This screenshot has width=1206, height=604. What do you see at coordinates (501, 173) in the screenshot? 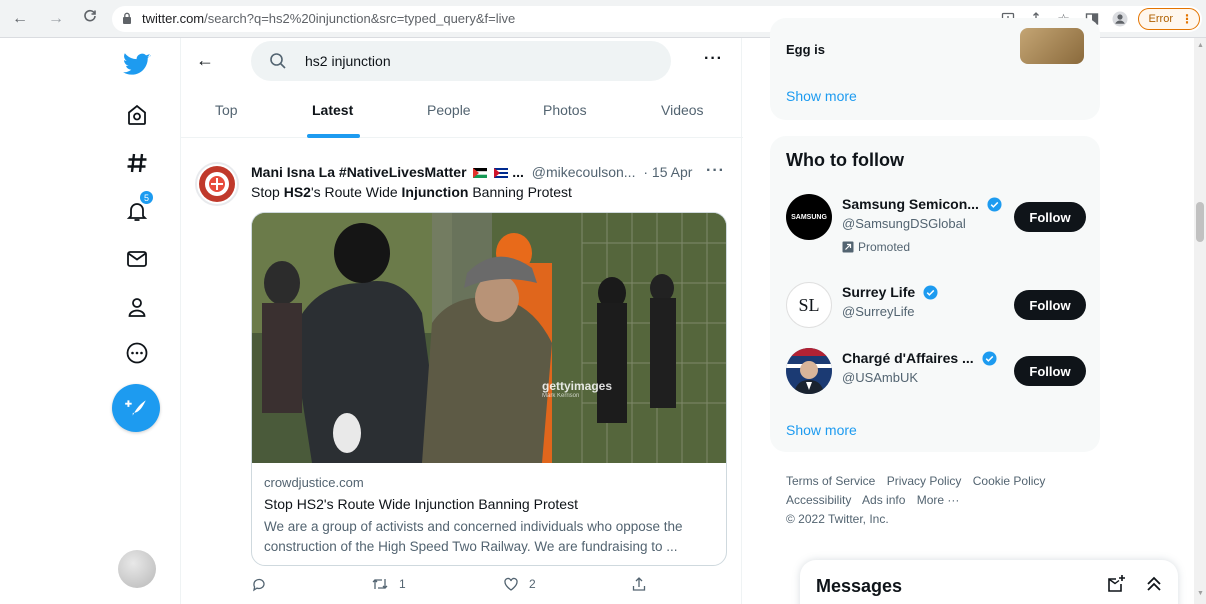
I see `cuba-flag-icon` at bounding box center [501, 173].